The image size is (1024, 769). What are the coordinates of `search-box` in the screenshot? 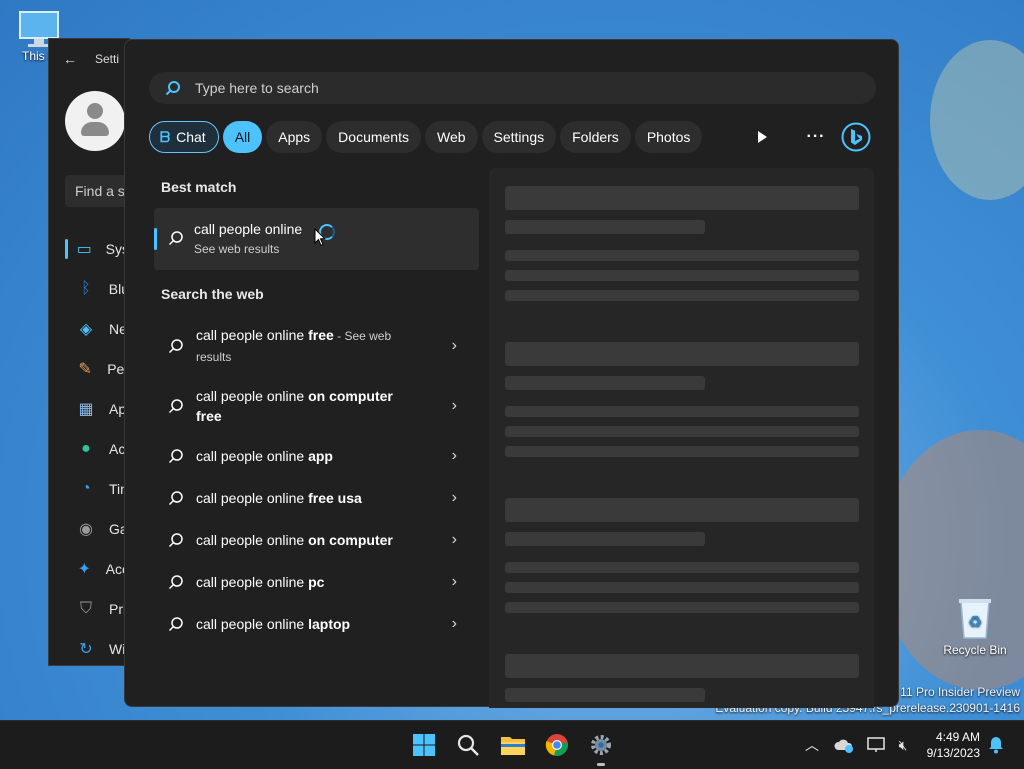 It's located at (512, 88).